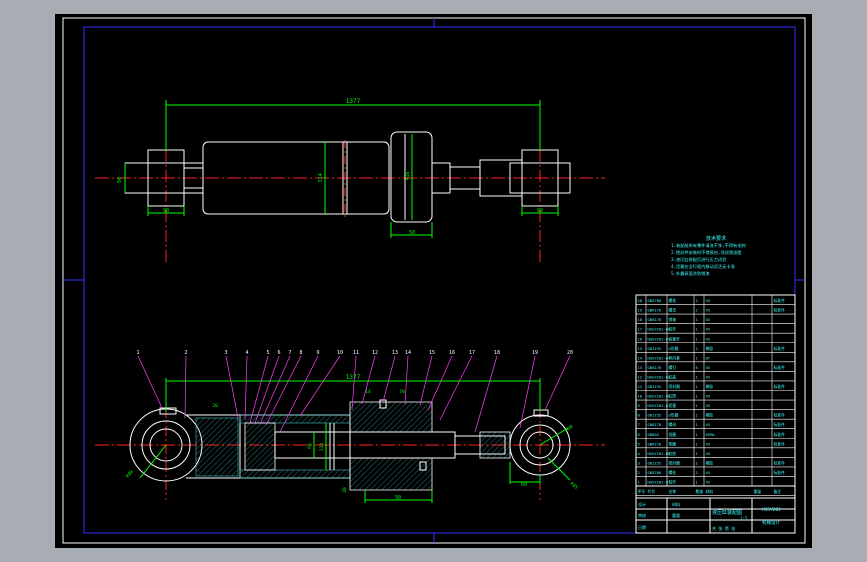 The image size is (867, 562). What do you see at coordinates (744, 518) in the screenshot?
I see `tb-scale: 1:5` at bounding box center [744, 518].